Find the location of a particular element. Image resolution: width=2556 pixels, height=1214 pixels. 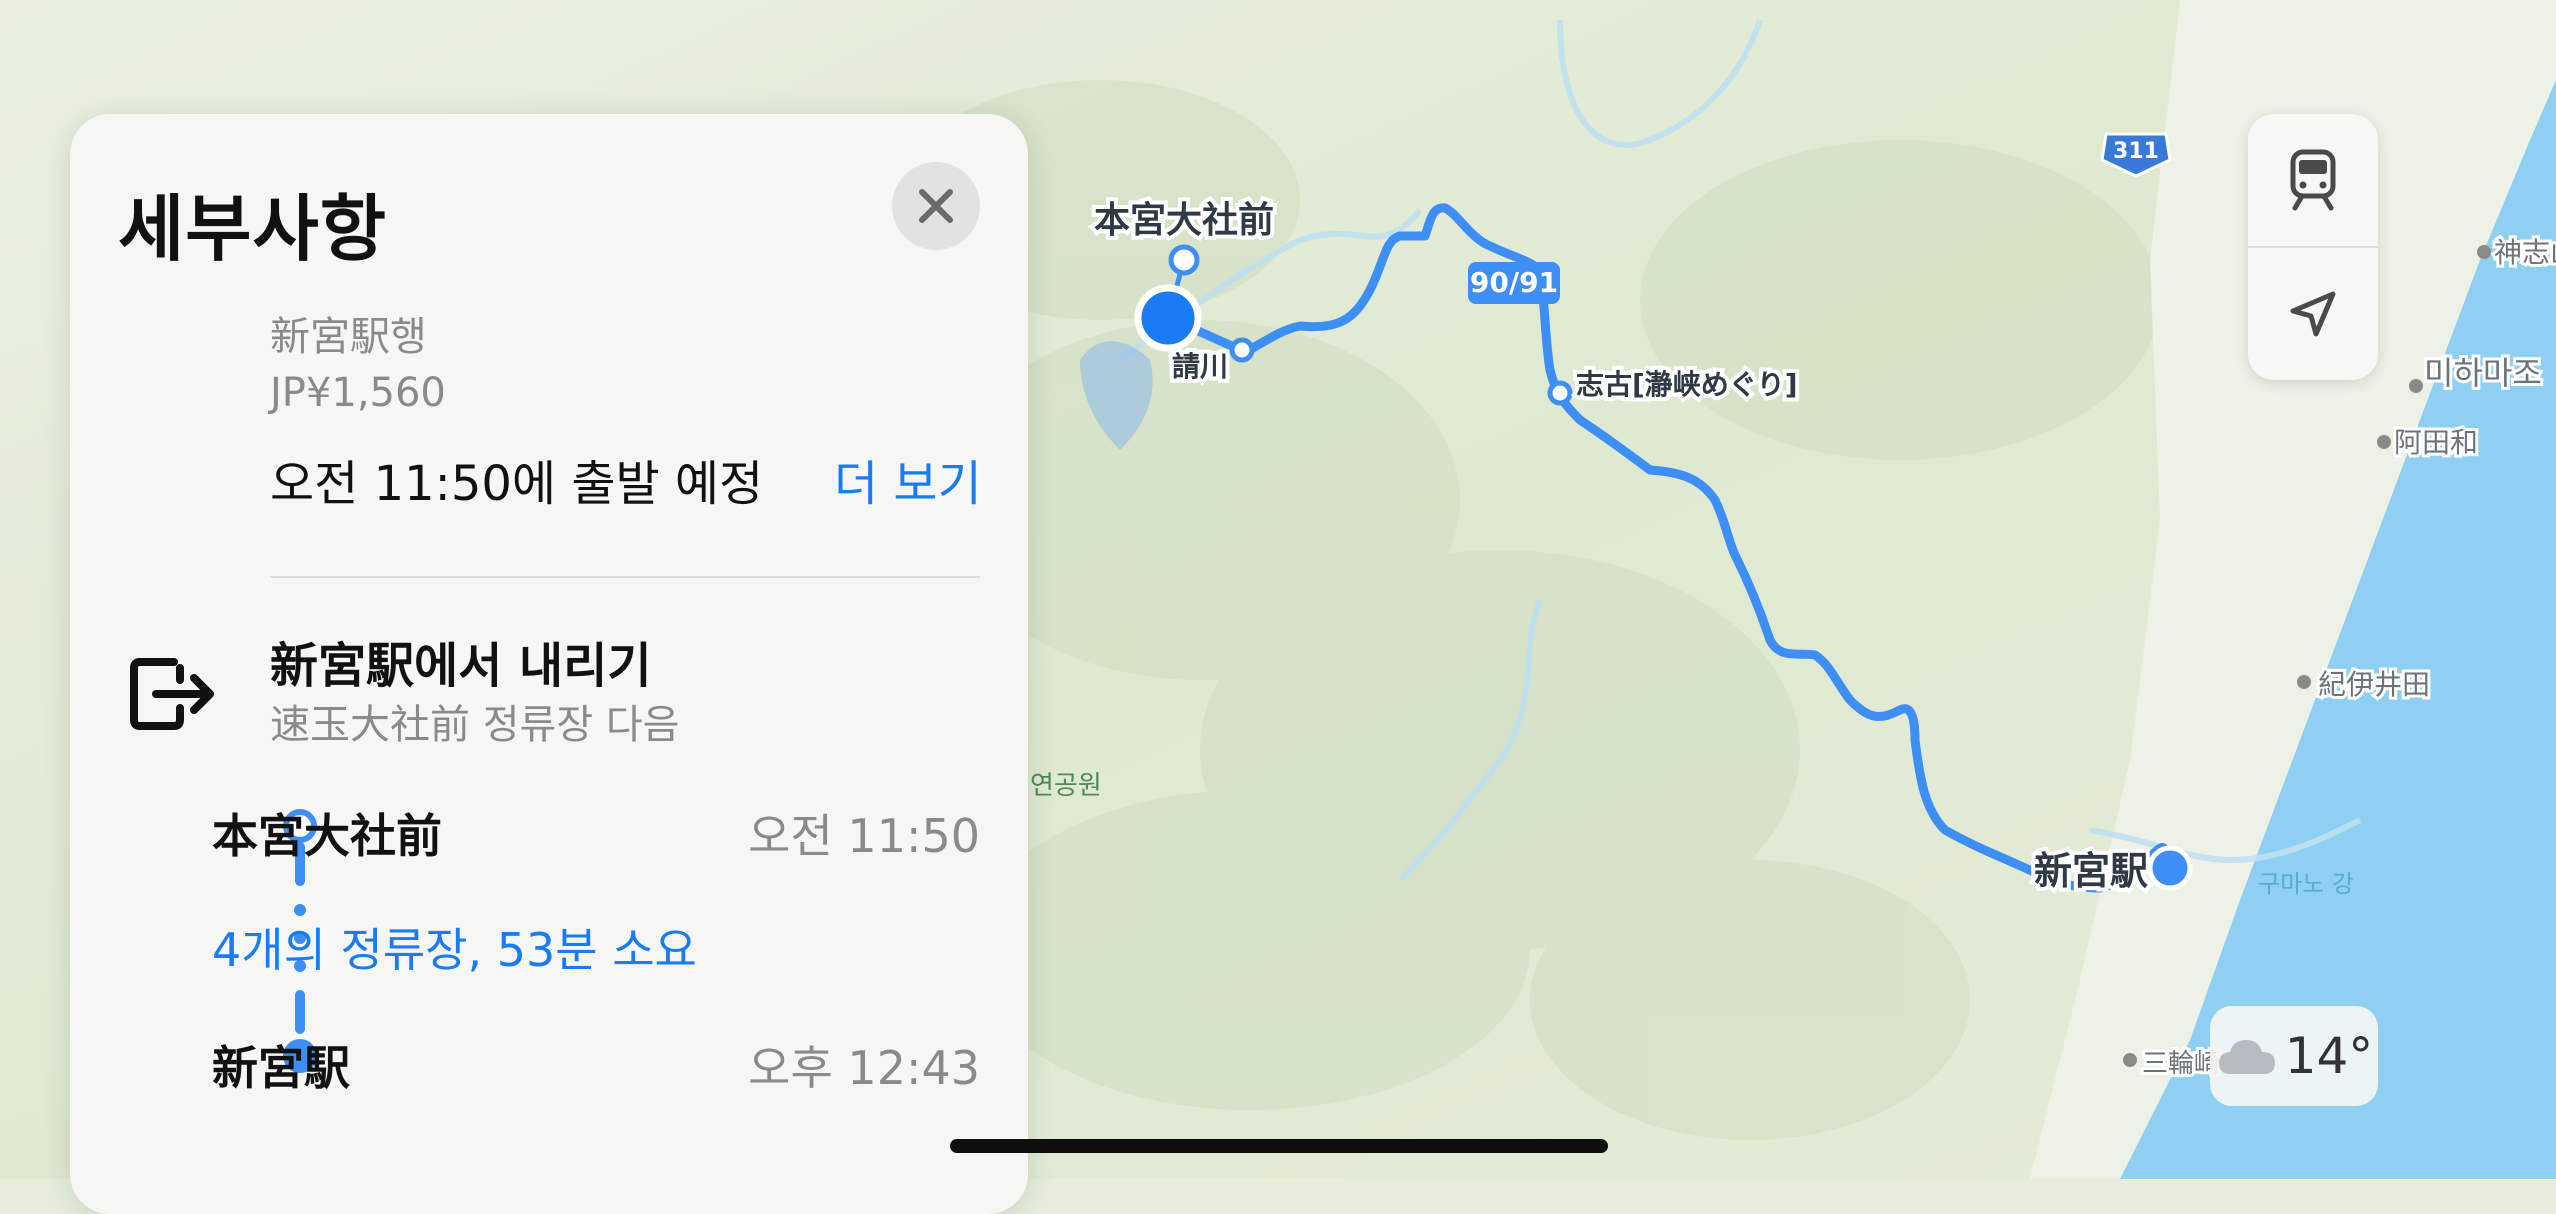

stops-summary-link: 4개의 정류장, 53분 소요 is located at coordinates (454, 947).